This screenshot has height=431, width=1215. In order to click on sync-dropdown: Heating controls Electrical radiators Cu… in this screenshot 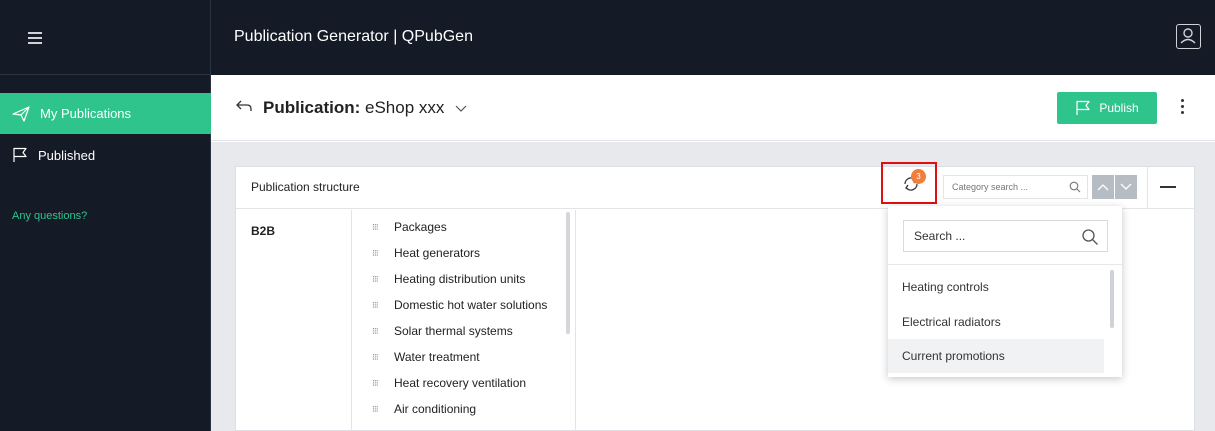, I will do `click(1005, 291)`.